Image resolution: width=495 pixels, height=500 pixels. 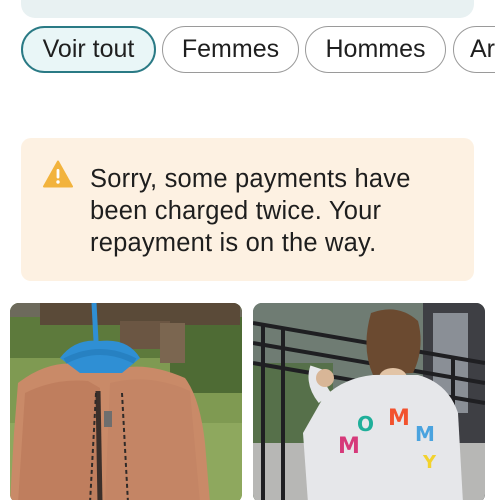 I want to click on filter-chip-bar: Voir tout Femmes Hommes Ar, so click(x=247, y=50).